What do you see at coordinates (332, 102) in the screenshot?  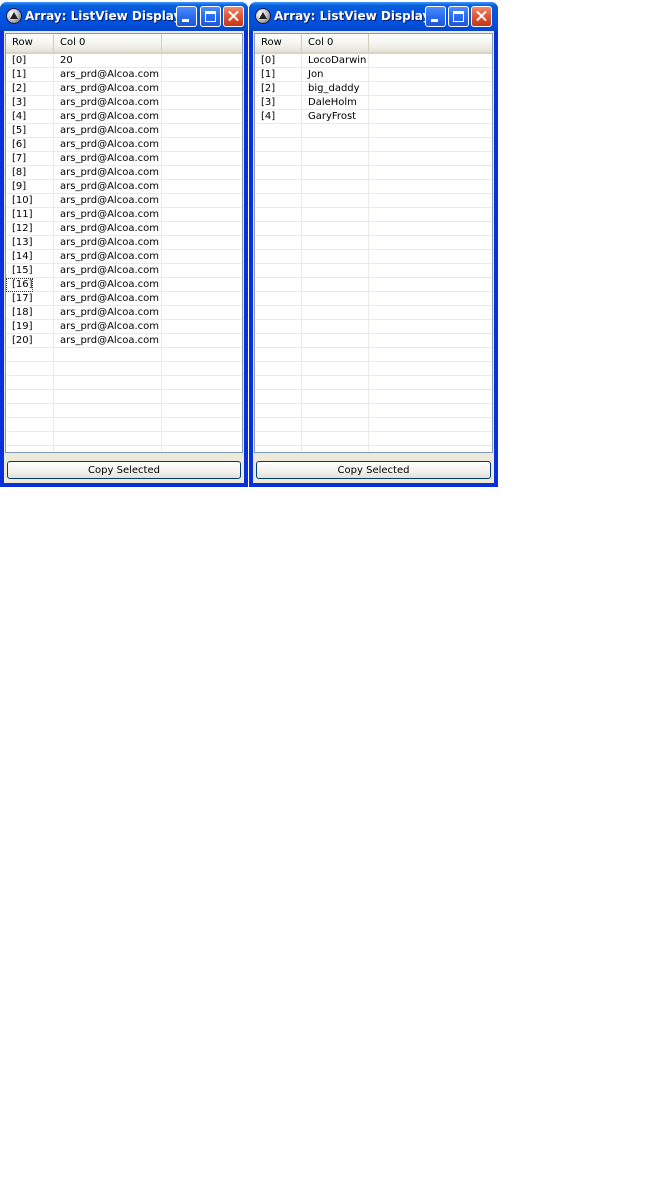 I see `value-cell: DaleHolm` at bounding box center [332, 102].